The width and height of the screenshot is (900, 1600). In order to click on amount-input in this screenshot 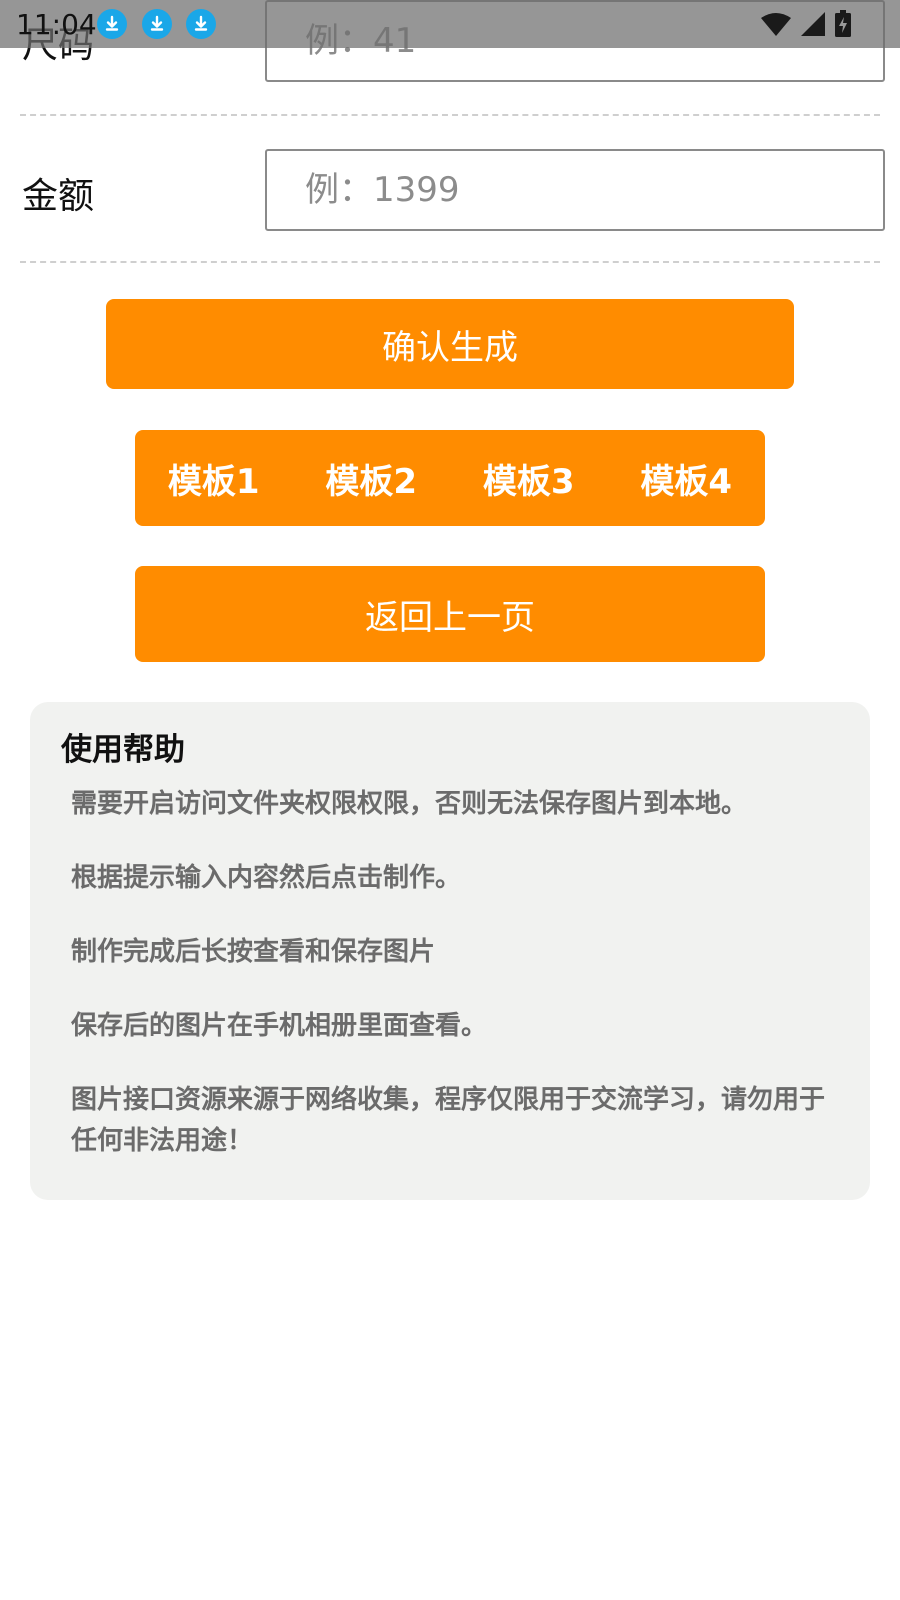, I will do `click(575, 190)`.